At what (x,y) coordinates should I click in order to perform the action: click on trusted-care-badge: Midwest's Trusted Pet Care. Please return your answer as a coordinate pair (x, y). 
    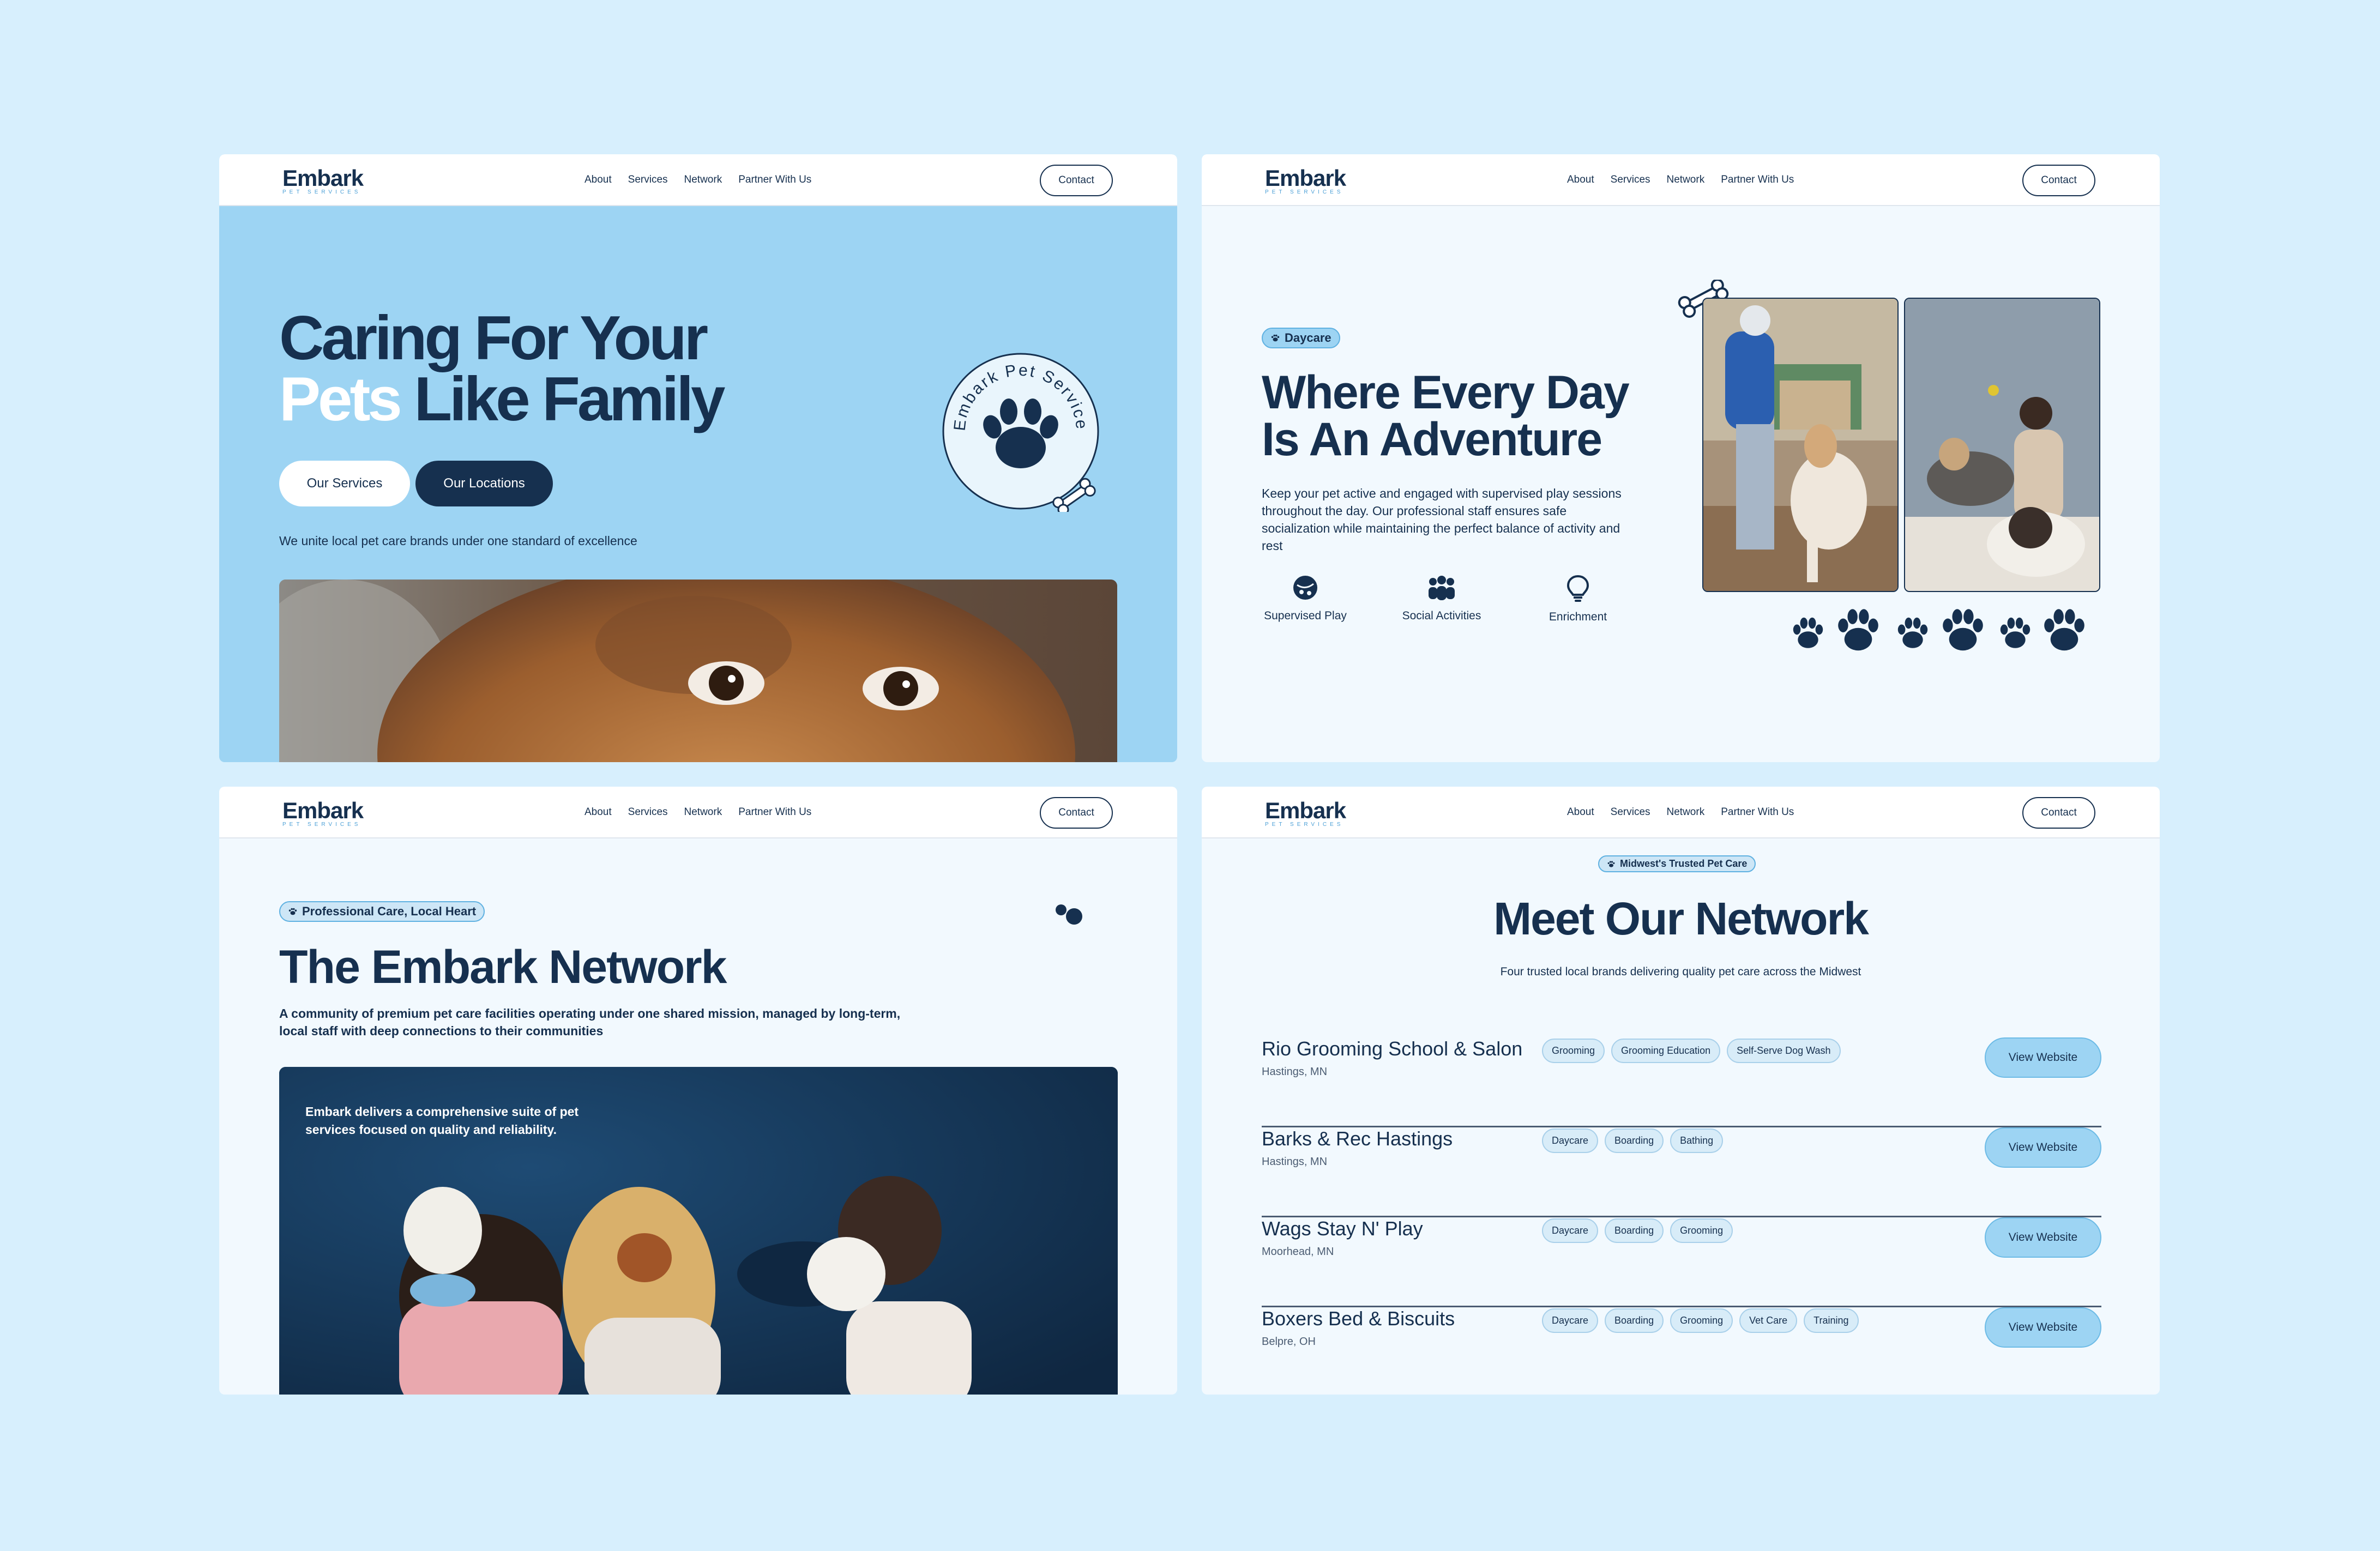
    Looking at the image, I should click on (1677, 863).